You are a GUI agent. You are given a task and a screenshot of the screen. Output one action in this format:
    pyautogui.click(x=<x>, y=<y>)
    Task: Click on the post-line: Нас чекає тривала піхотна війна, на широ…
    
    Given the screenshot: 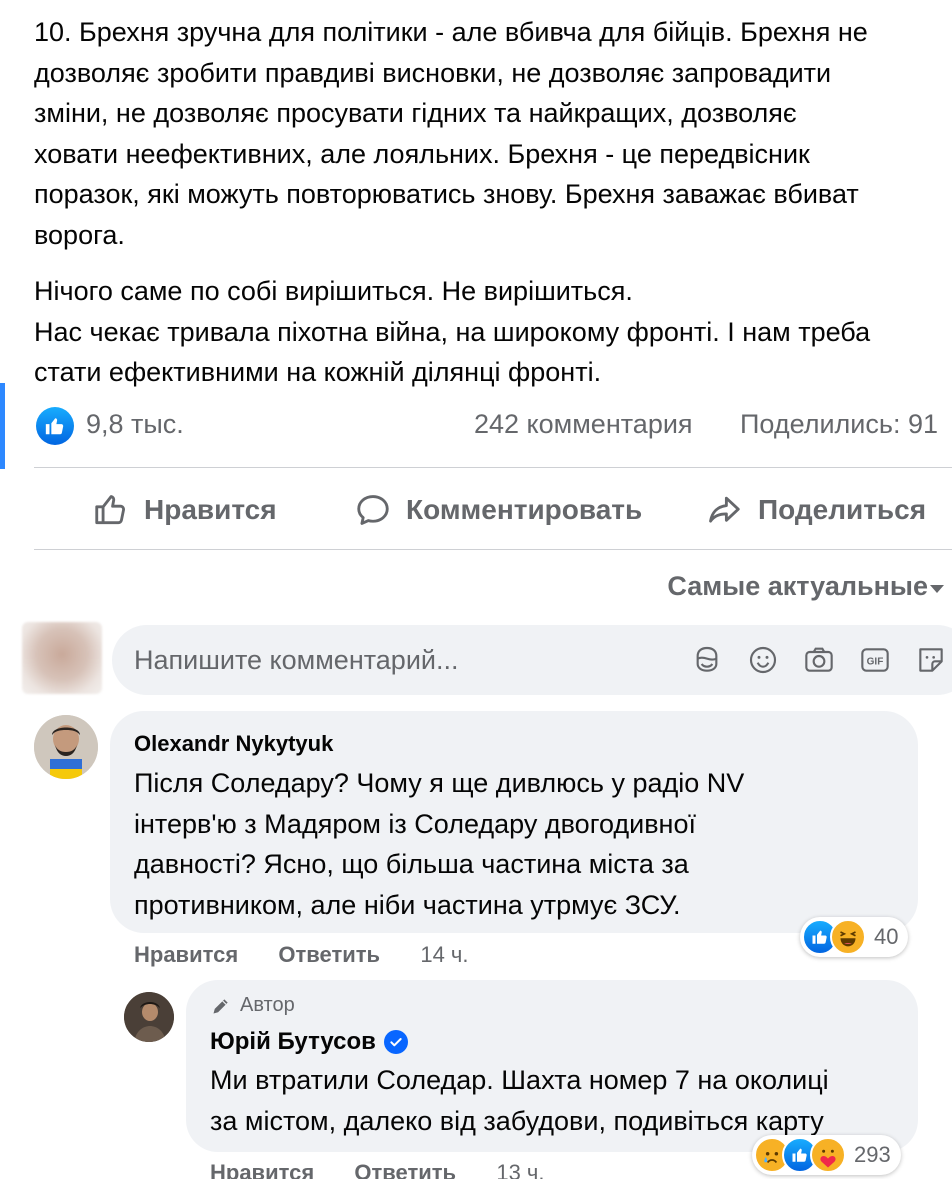 What is the action you would take?
    pyautogui.click(x=452, y=331)
    